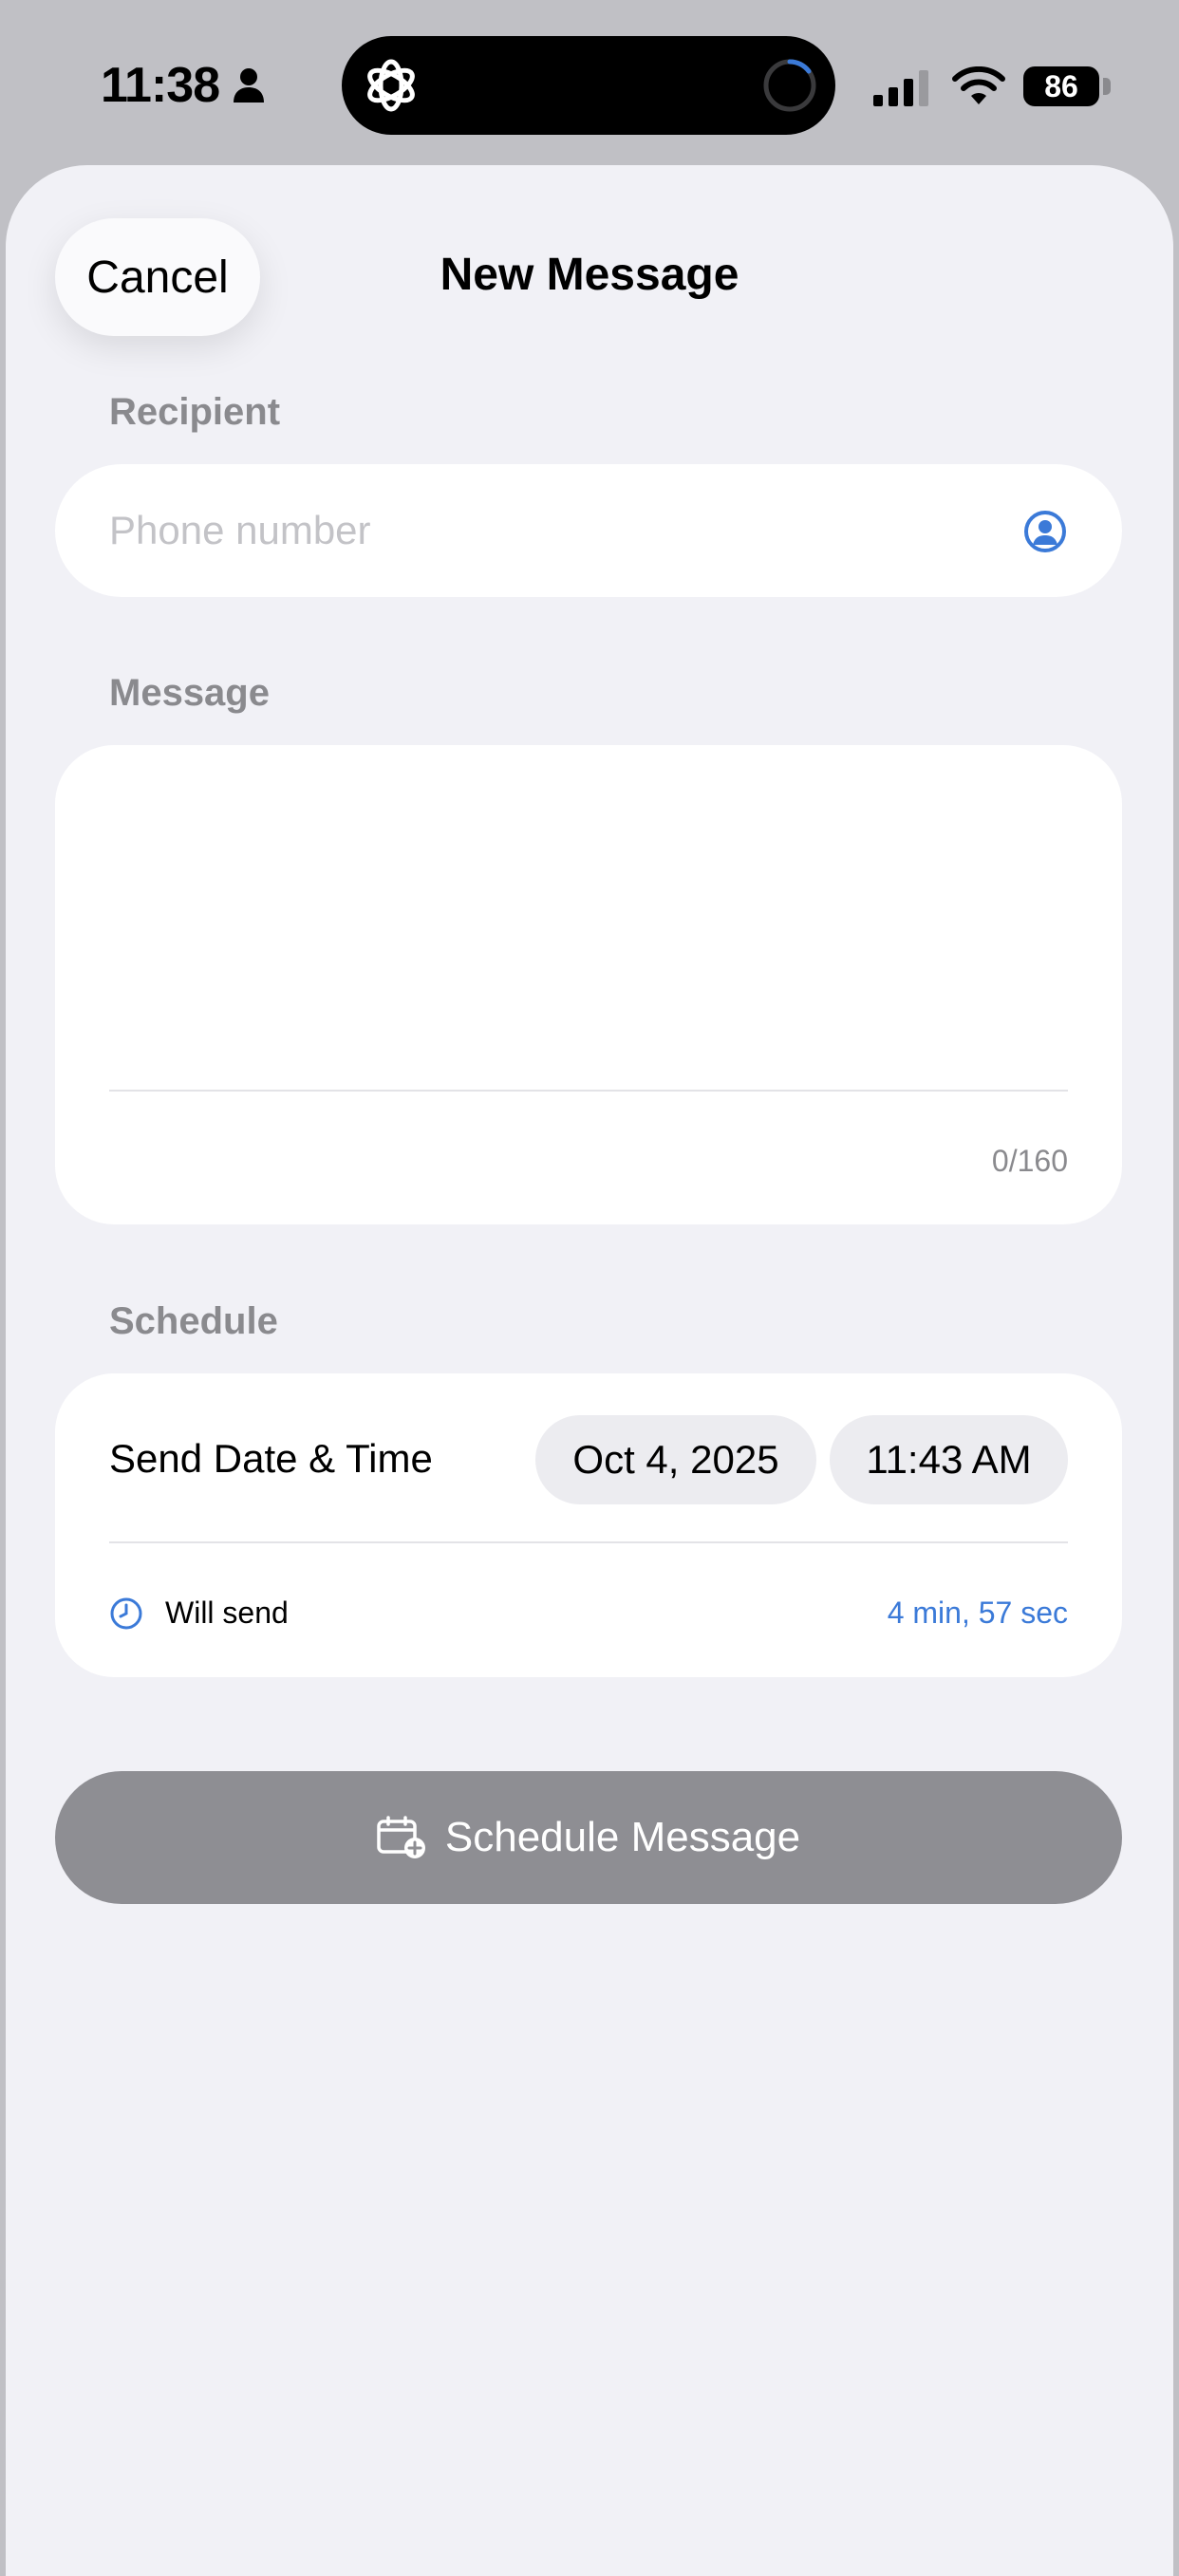 This screenshot has height=2576, width=1179. What do you see at coordinates (978, 85) in the screenshot?
I see `wifi-icon` at bounding box center [978, 85].